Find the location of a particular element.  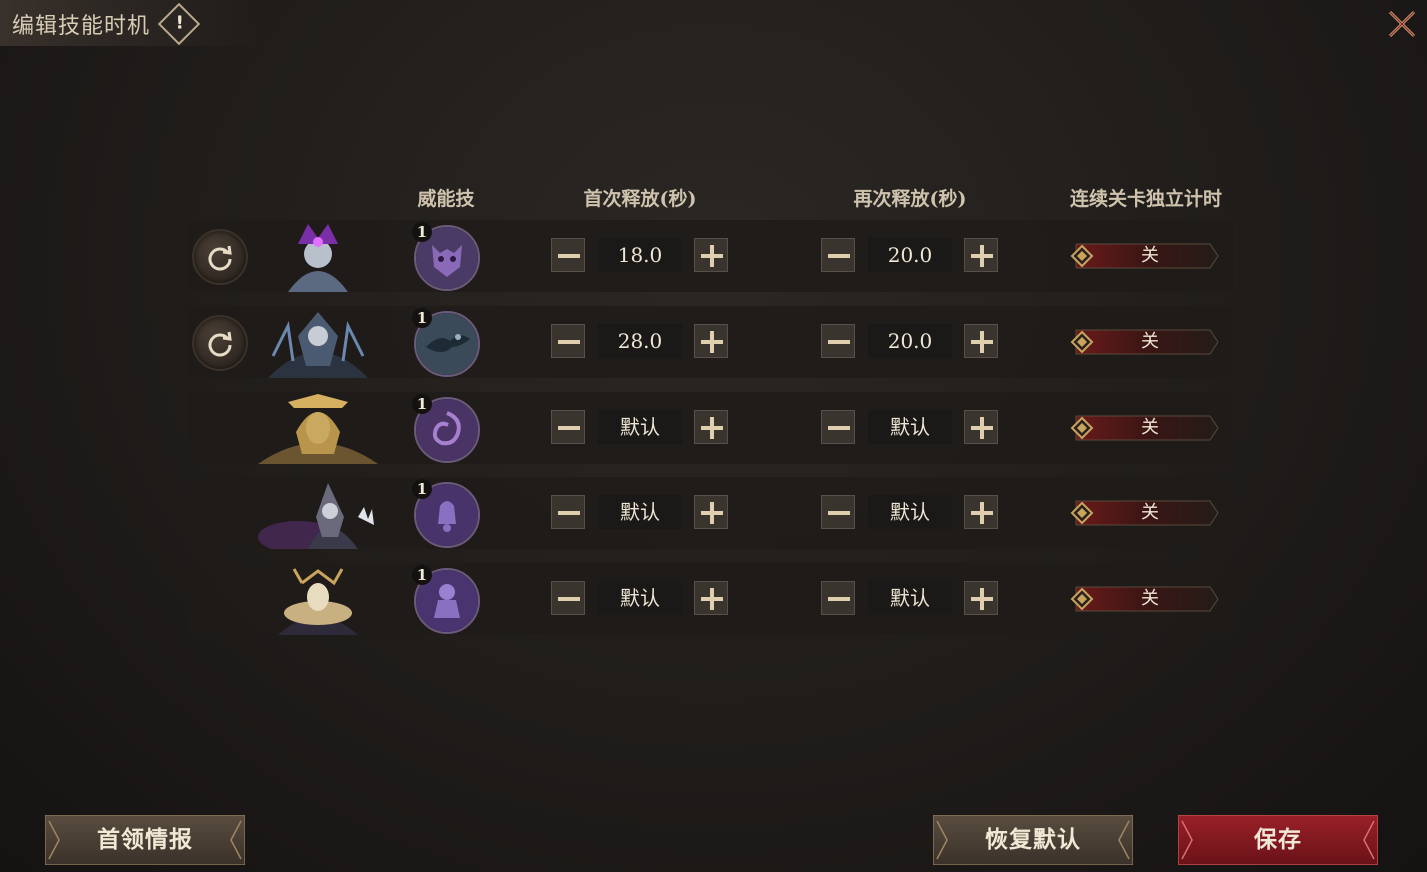

column-headers: 威能技 首次释放(秒) 再次释放(秒) 连续关卡独立计时 is located at coordinates (713, 197).